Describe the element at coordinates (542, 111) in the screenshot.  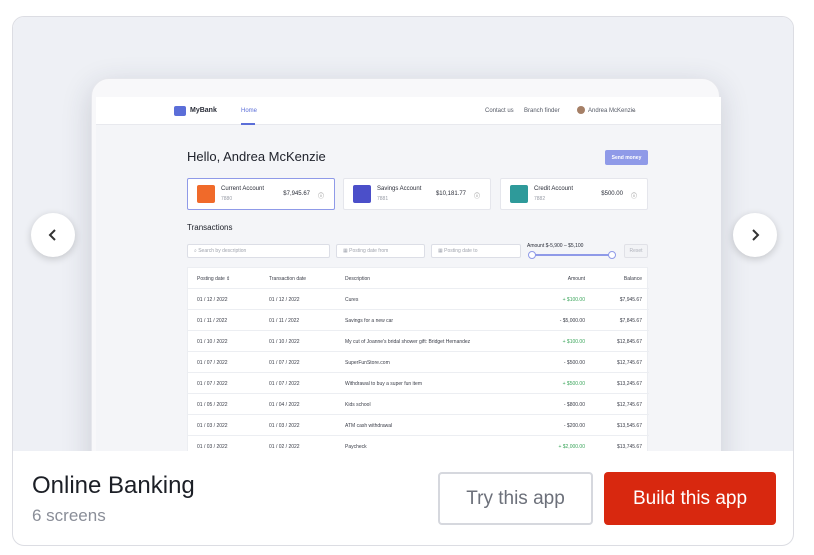
I see `nav-branch-finder: Branch finder` at that location.